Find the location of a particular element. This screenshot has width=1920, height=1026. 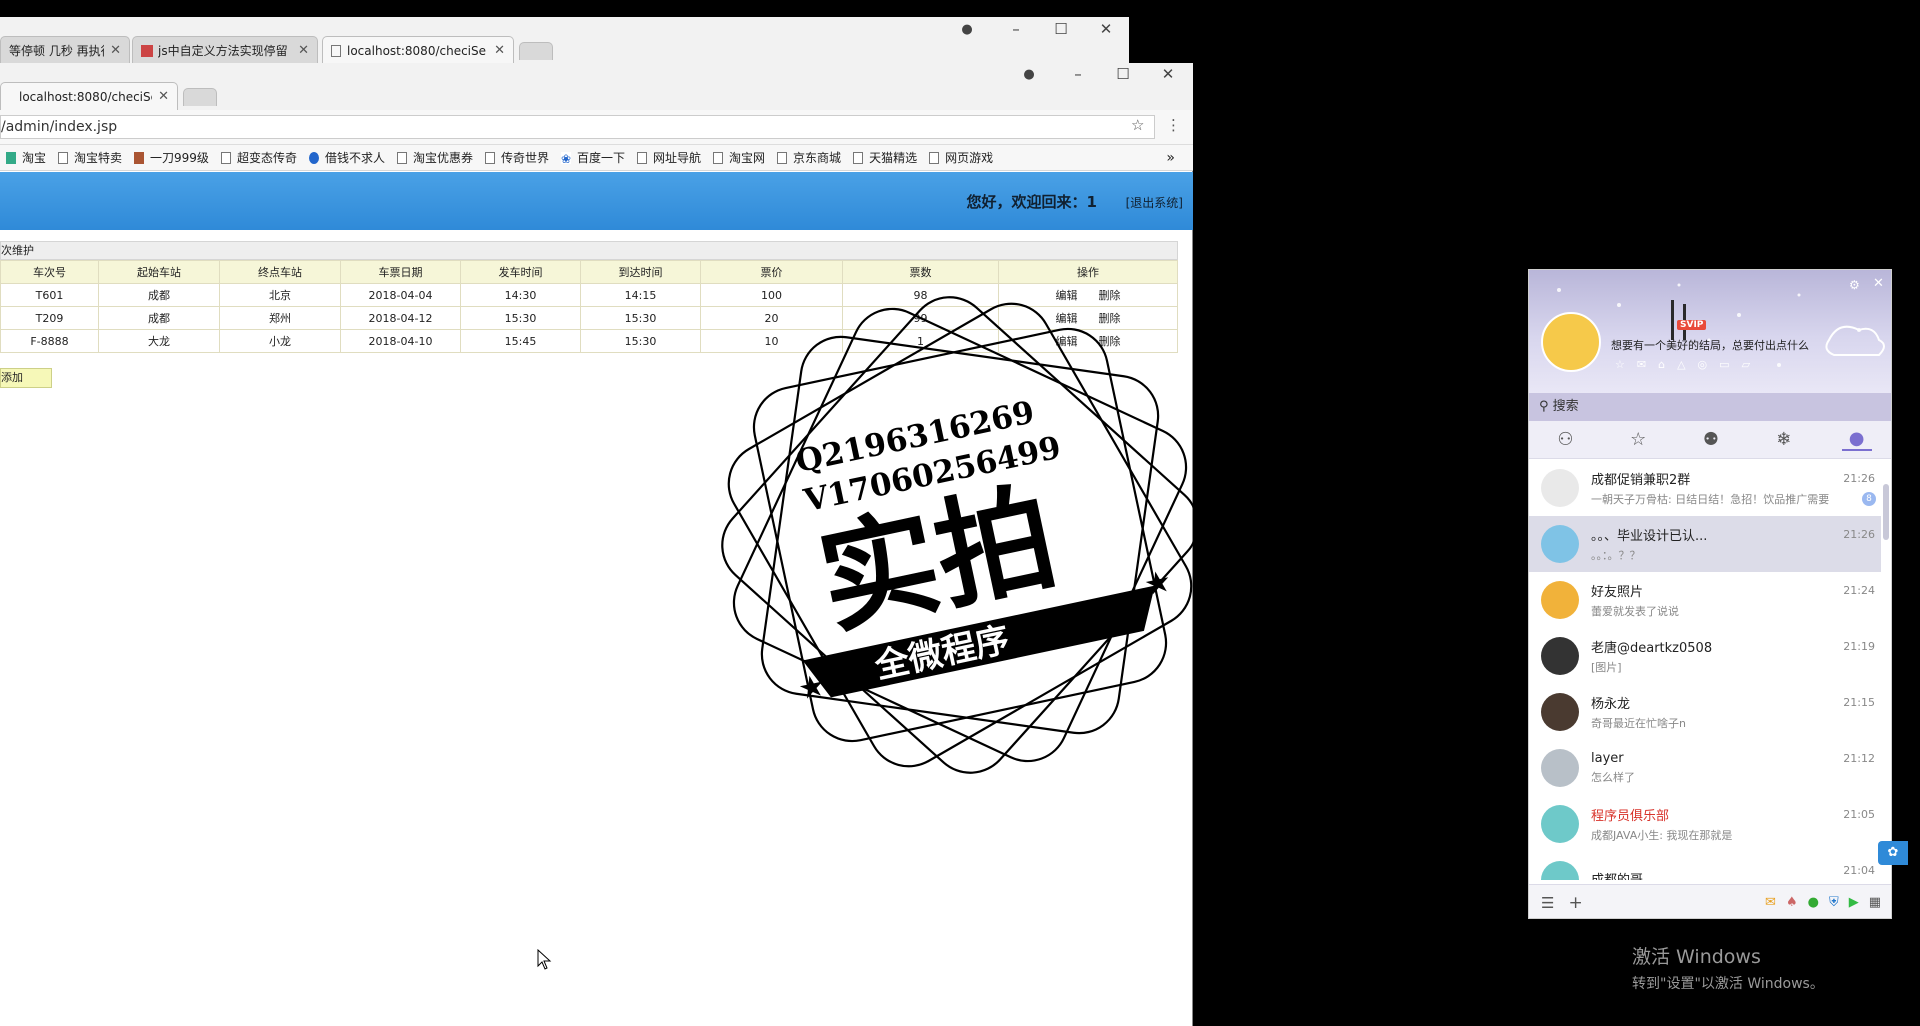

bookmark-label: 借钱不求人 is located at coordinates (354, 158).